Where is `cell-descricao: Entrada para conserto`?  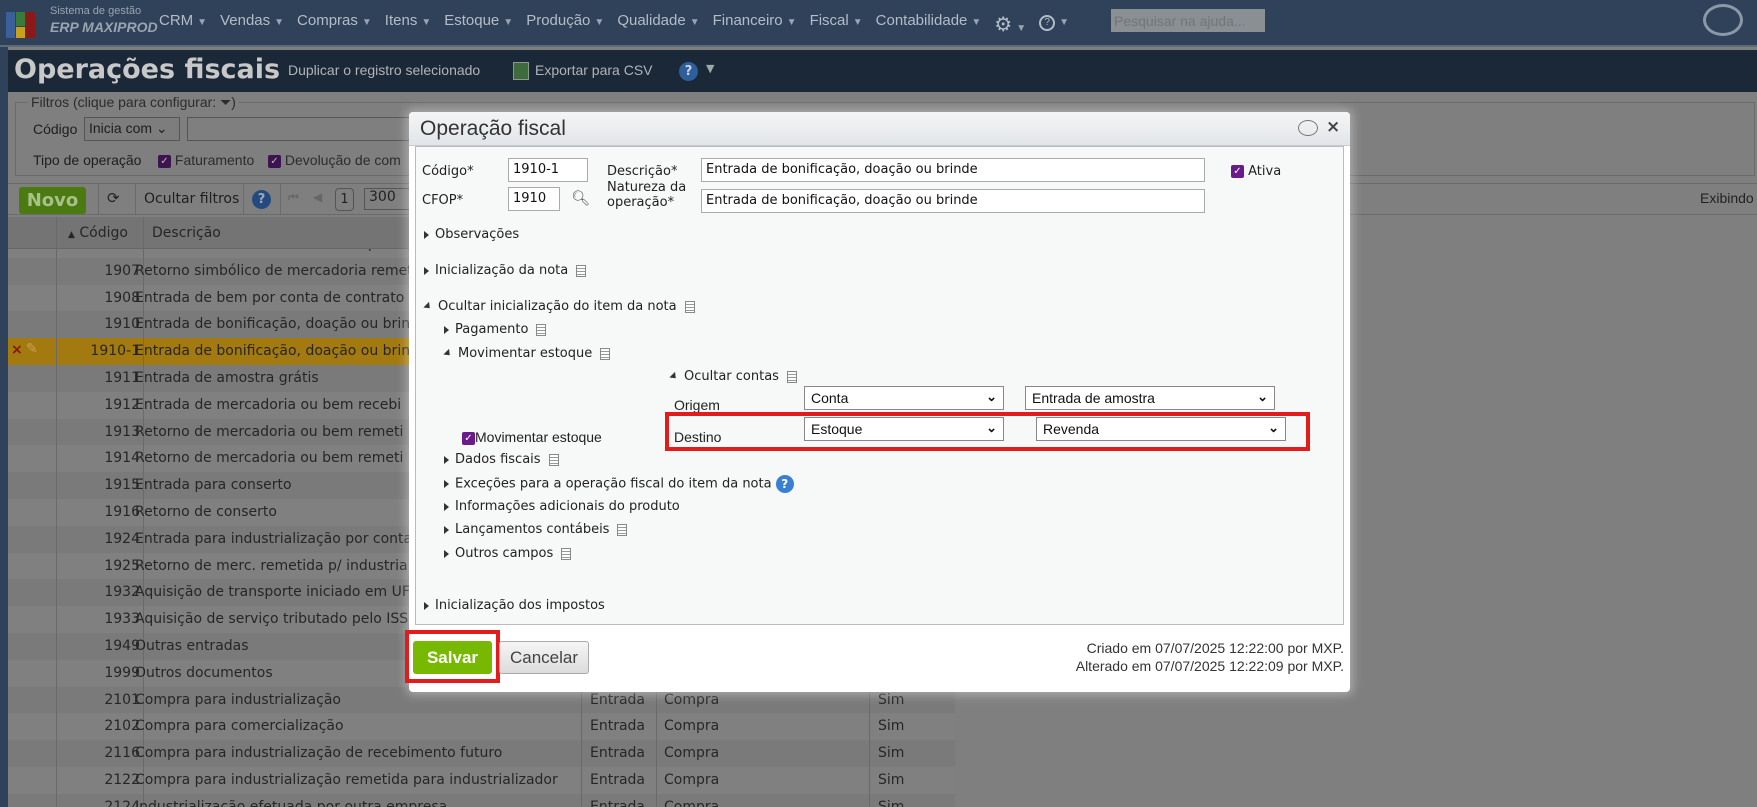
cell-descricao: Entrada para conserto is located at coordinates (213, 485).